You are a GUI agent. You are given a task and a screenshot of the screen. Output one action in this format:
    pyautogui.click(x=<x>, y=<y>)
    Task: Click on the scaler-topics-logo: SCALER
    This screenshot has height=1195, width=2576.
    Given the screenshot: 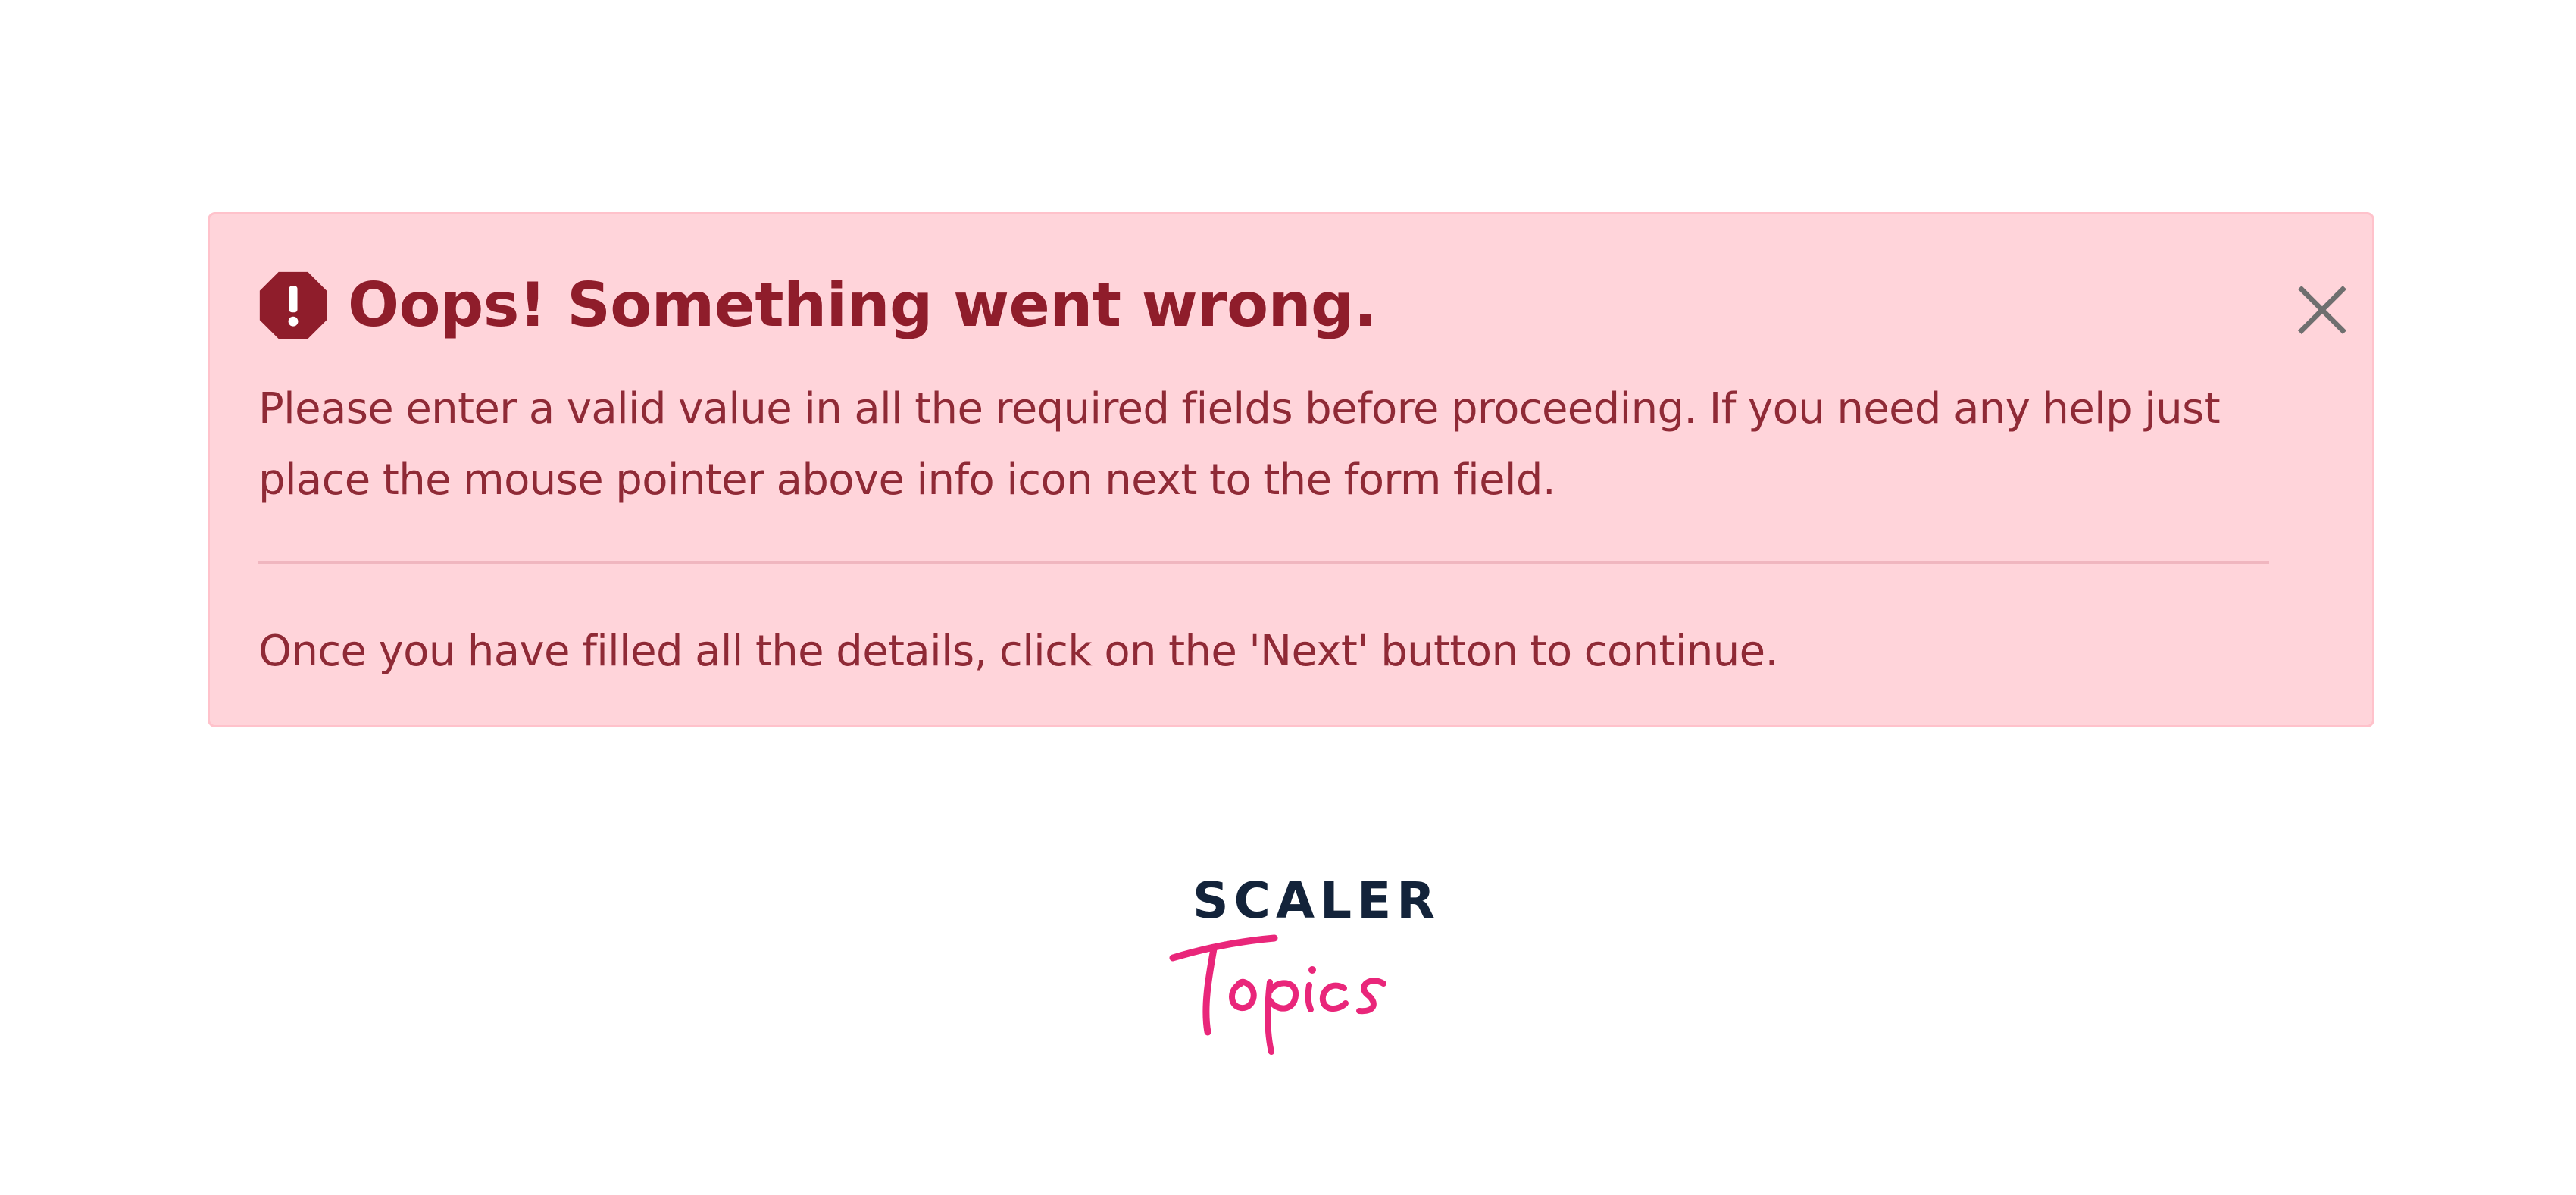 What is the action you would take?
    pyautogui.click(x=1301, y=962)
    